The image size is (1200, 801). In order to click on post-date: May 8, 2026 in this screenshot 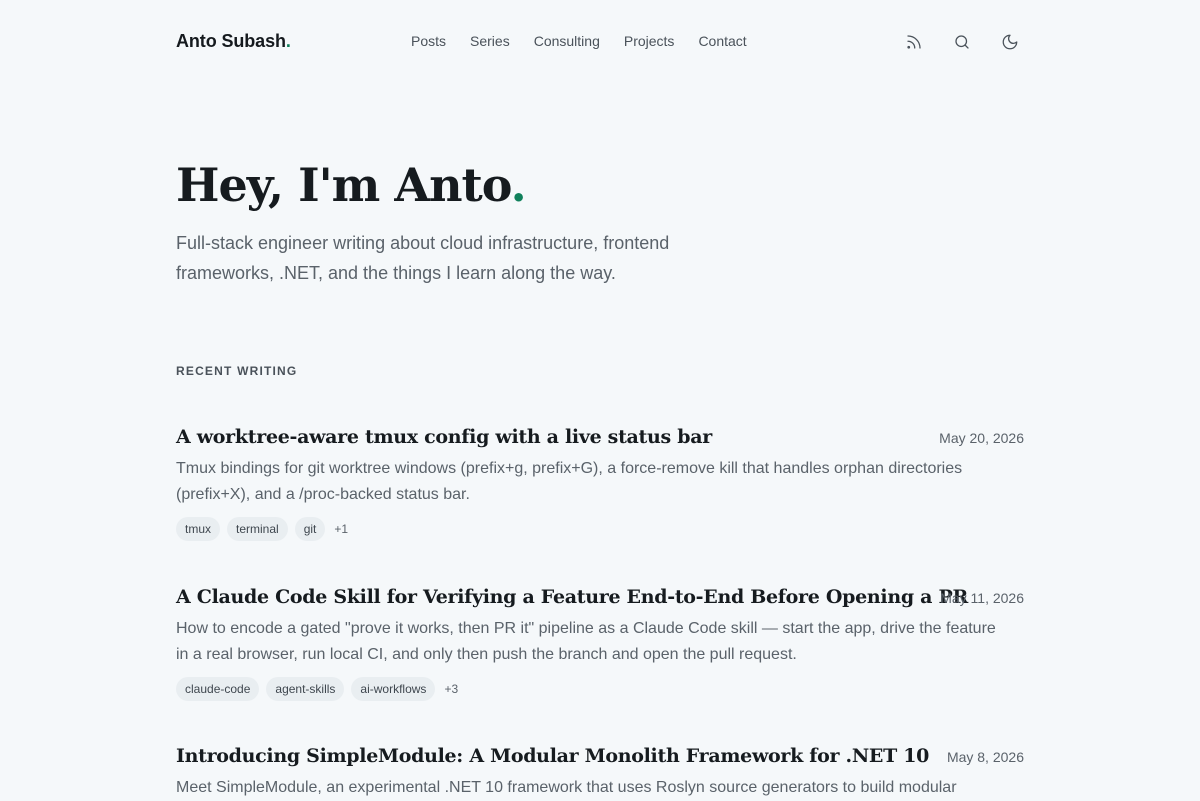, I will do `click(985, 757)`.